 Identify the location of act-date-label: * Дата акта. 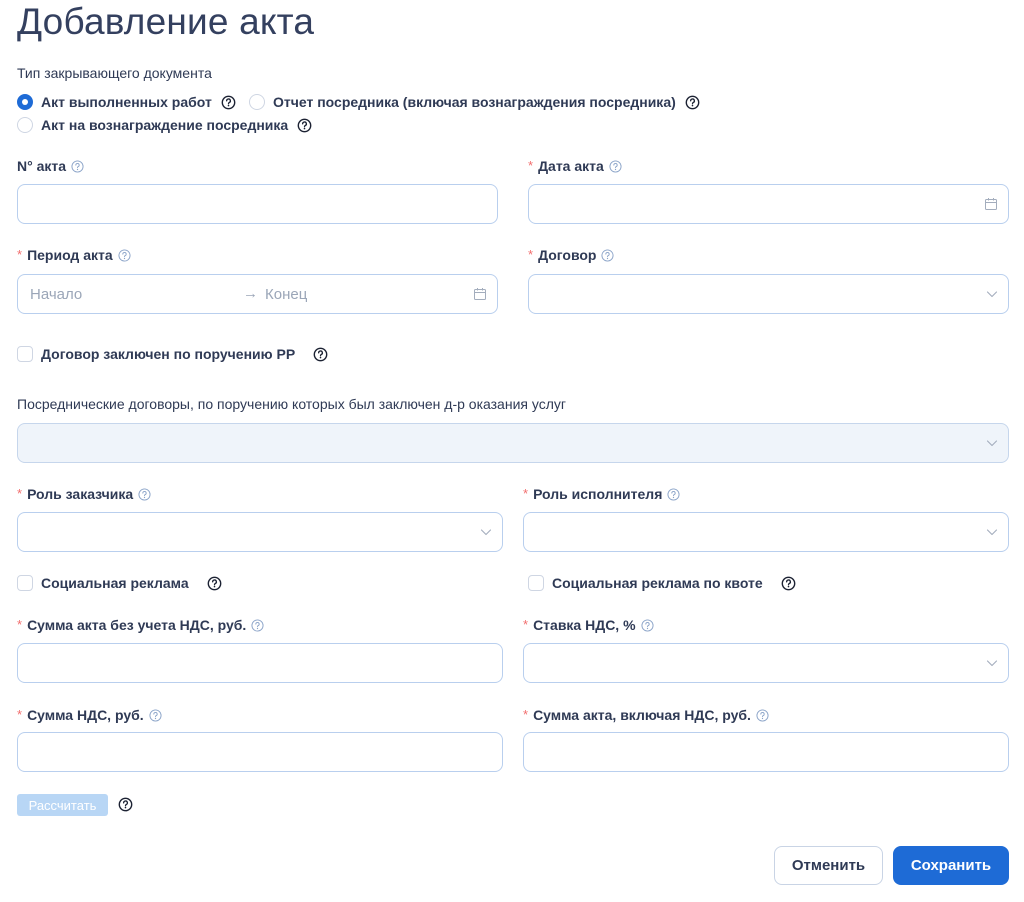
(575, 166).